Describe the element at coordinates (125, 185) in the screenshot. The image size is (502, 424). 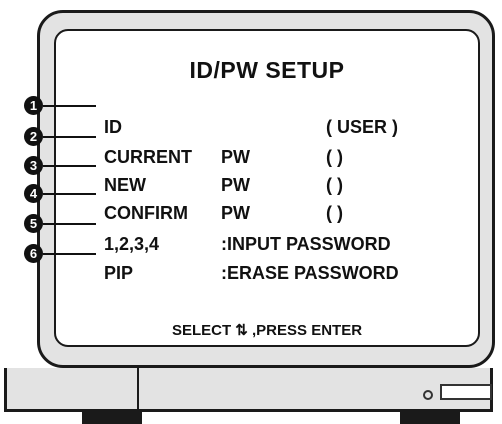
I see `row-new-label: NEW` at that location.